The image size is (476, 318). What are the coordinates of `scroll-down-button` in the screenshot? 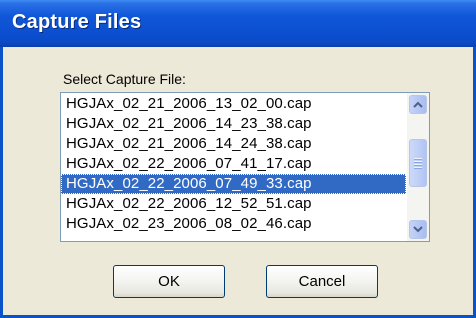 It's located at (418, 229).